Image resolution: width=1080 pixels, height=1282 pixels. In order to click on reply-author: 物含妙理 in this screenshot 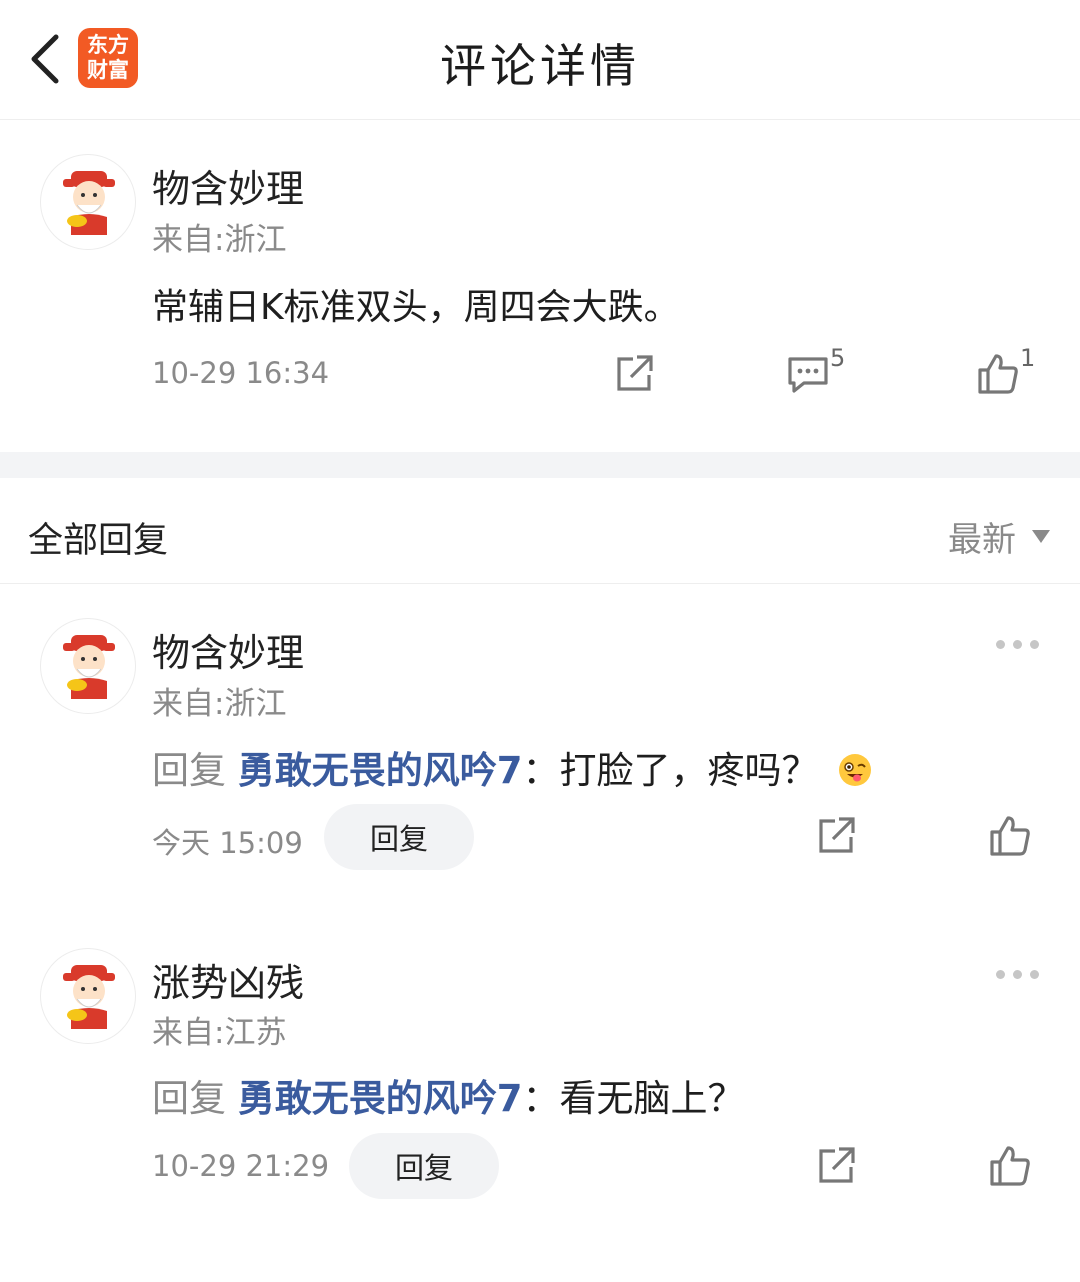, I will do `click(228, 649)`.